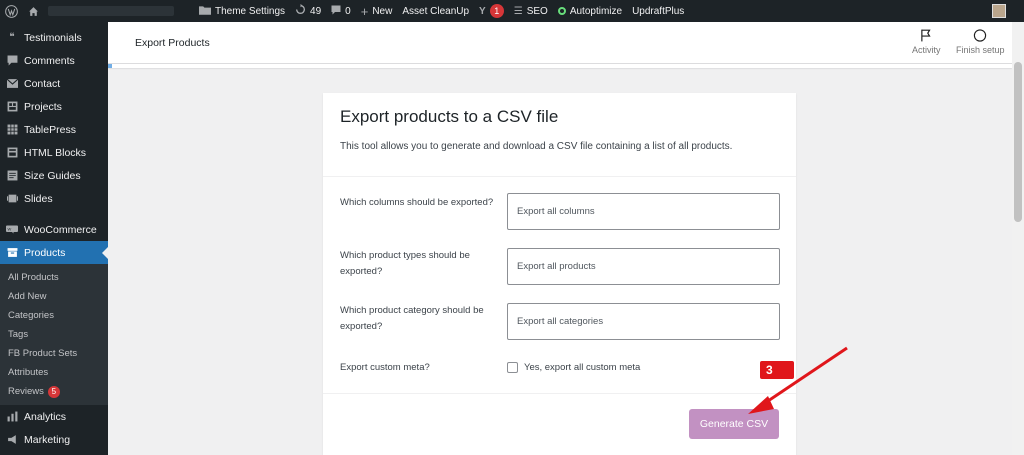 This screenshot has height=455, width=1024. Describe the element at coordinates (1018, 238) in the screenshot. I see `page-scrollbar` at that location.